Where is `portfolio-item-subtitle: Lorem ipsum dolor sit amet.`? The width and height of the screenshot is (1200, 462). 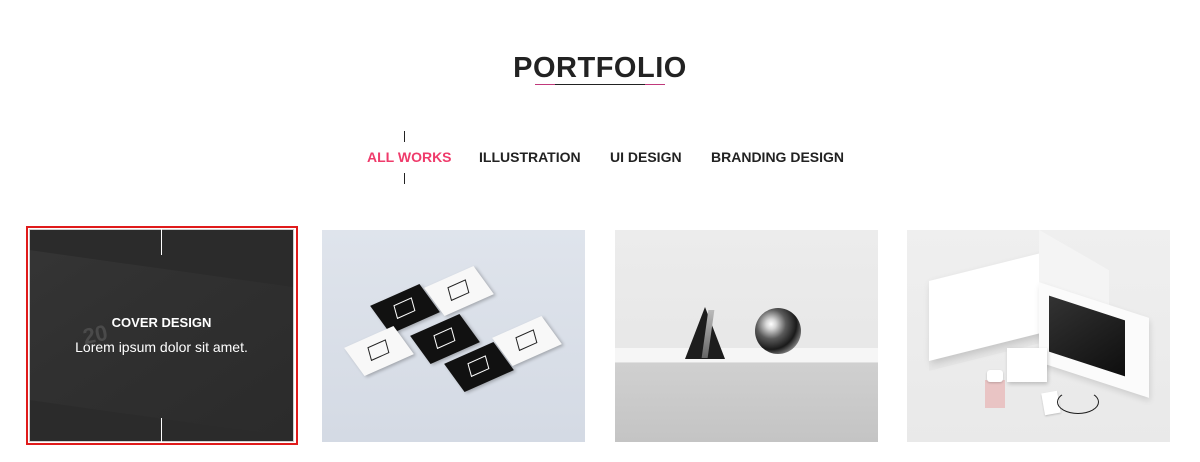 portfolio-item-subtitle: Lorem ipsum dolor sit amet. is located at coordinates (161, 347).